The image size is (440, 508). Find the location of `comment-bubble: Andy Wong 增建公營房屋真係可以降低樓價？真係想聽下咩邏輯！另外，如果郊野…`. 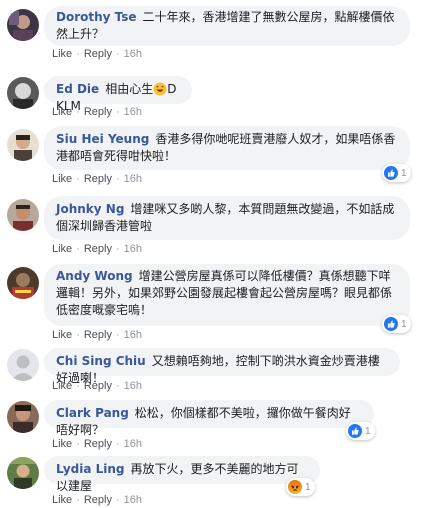

comment-bubble: Andy Wong 增建公營房屋真係可以降低樓價？真係想聽下咩邏輯！另外，如果郊野… is located at coordinates (227, 295).